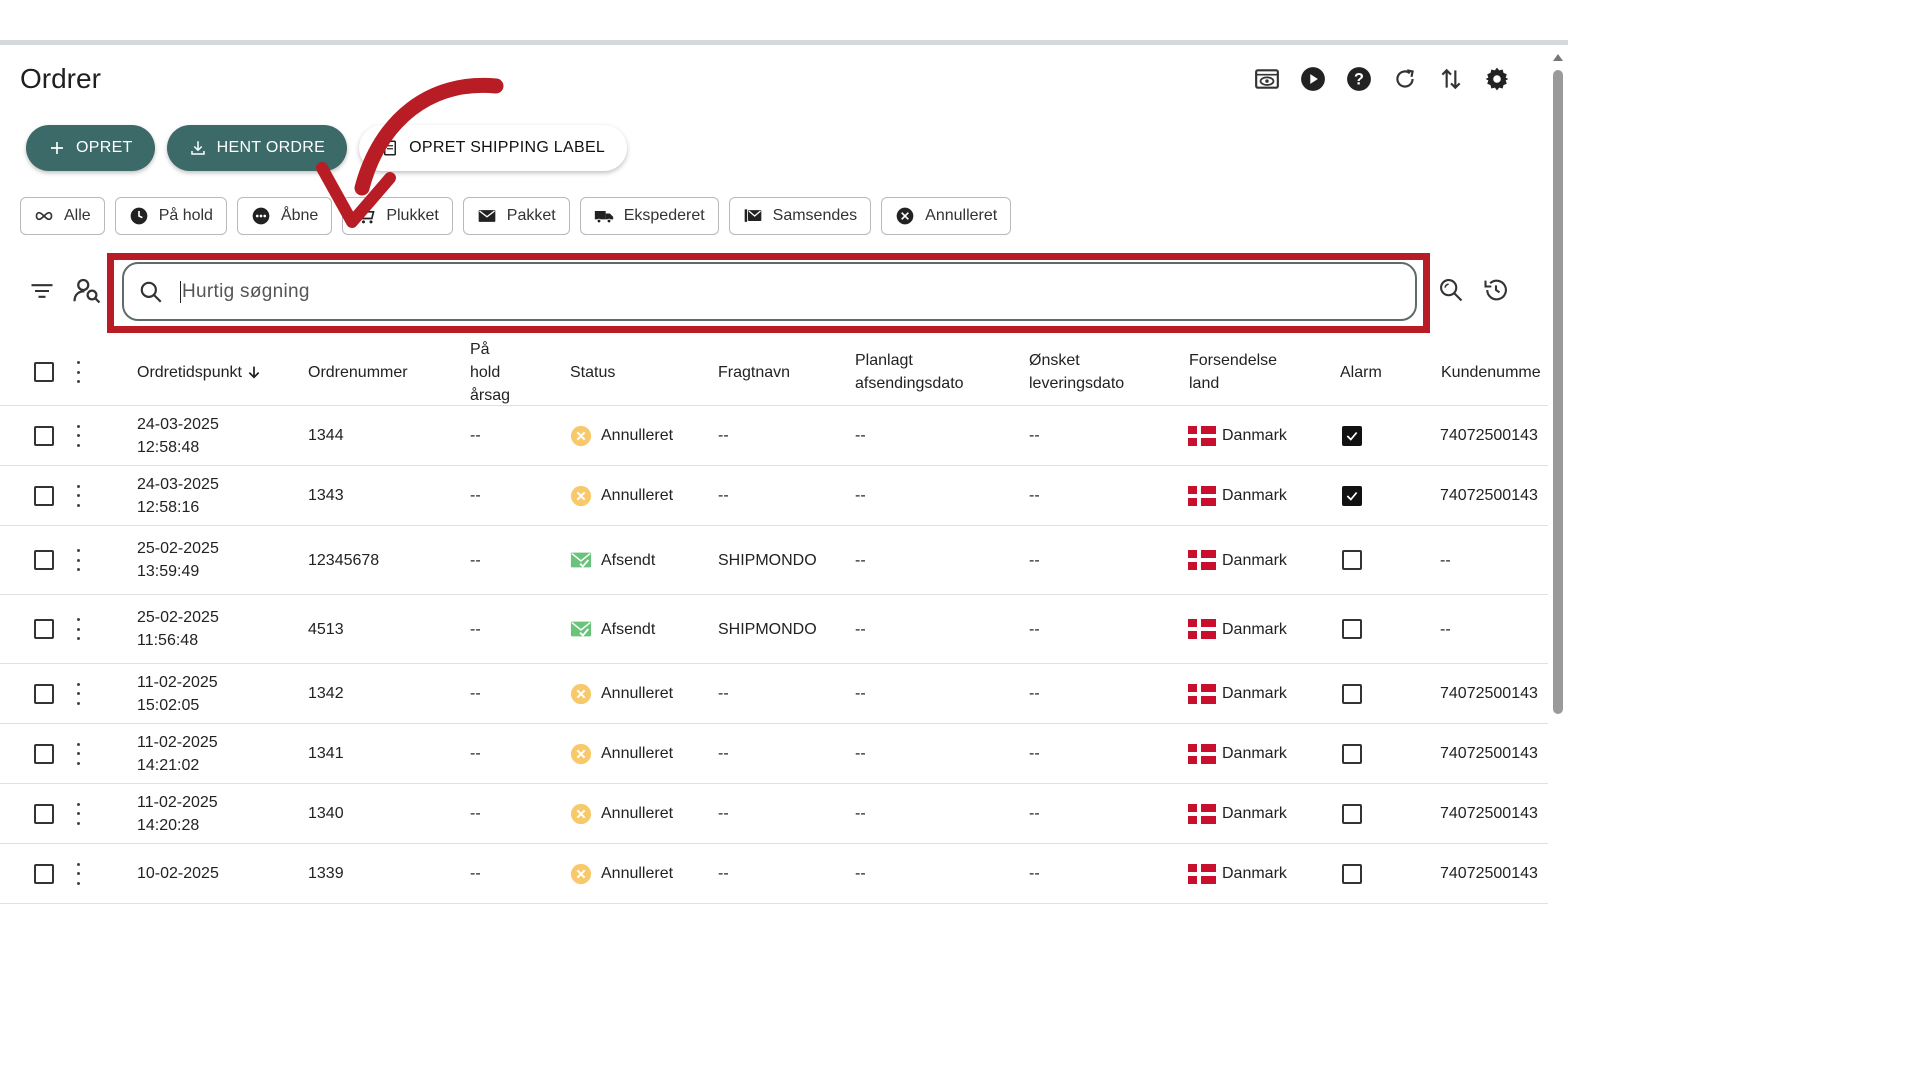 Image resolution: width=1920 pixels, height=1080 pixels. I want to click on filter-chip-annulleret: Annulleret, so click(946, 216).